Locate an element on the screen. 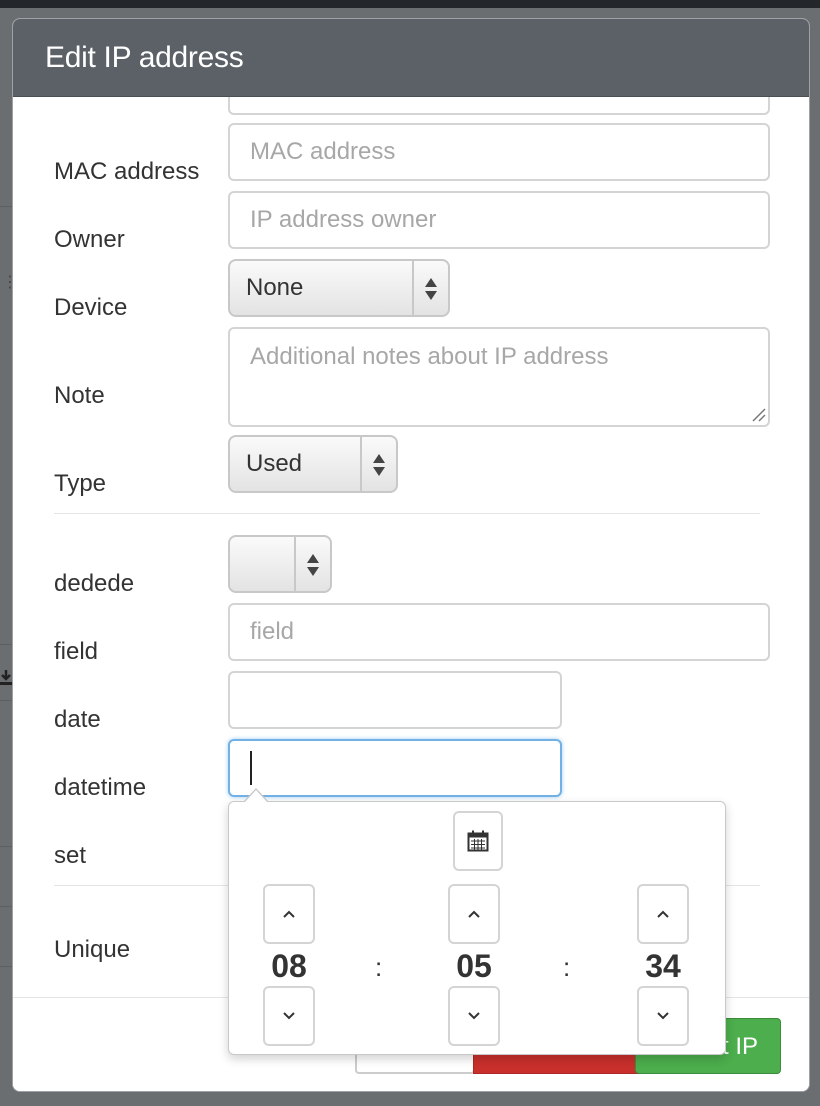  set-label: set is located at coordinates (70, 855).